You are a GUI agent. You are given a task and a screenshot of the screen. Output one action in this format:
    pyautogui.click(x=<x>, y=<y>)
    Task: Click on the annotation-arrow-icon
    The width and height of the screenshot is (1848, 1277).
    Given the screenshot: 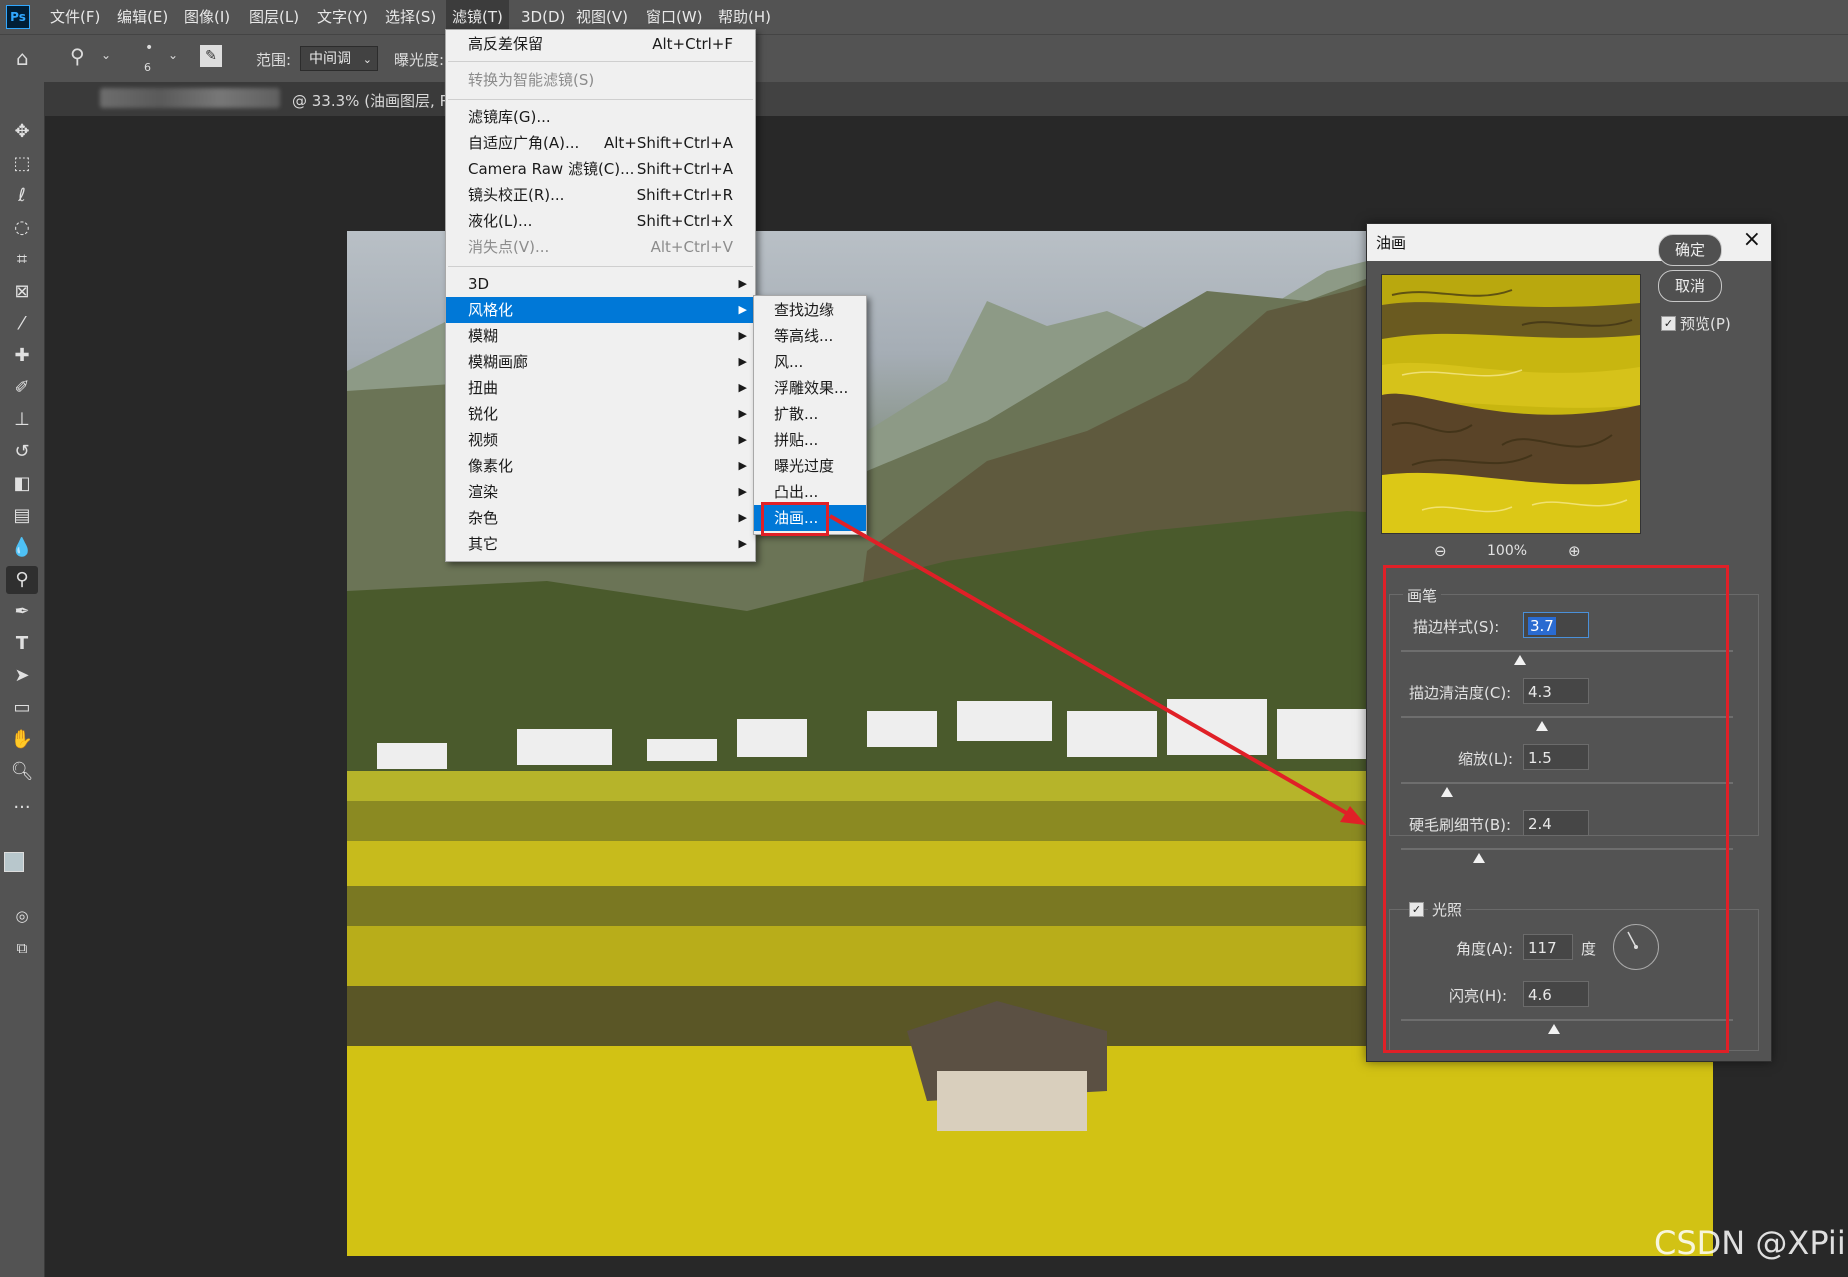 What is the action you would take?
    pyautogui.click(x=1097, y=669)
    